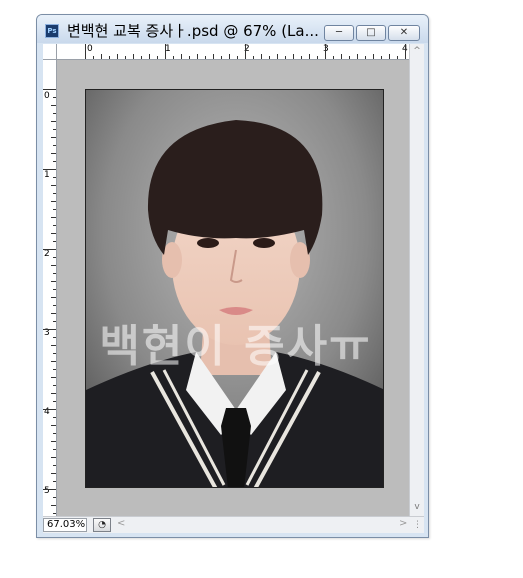 The height and width of the screenshot is (578, 523). Describe the element at coordinates (52, 31) in the screenshot. I see `photoshop-icon: Ps` at that location.